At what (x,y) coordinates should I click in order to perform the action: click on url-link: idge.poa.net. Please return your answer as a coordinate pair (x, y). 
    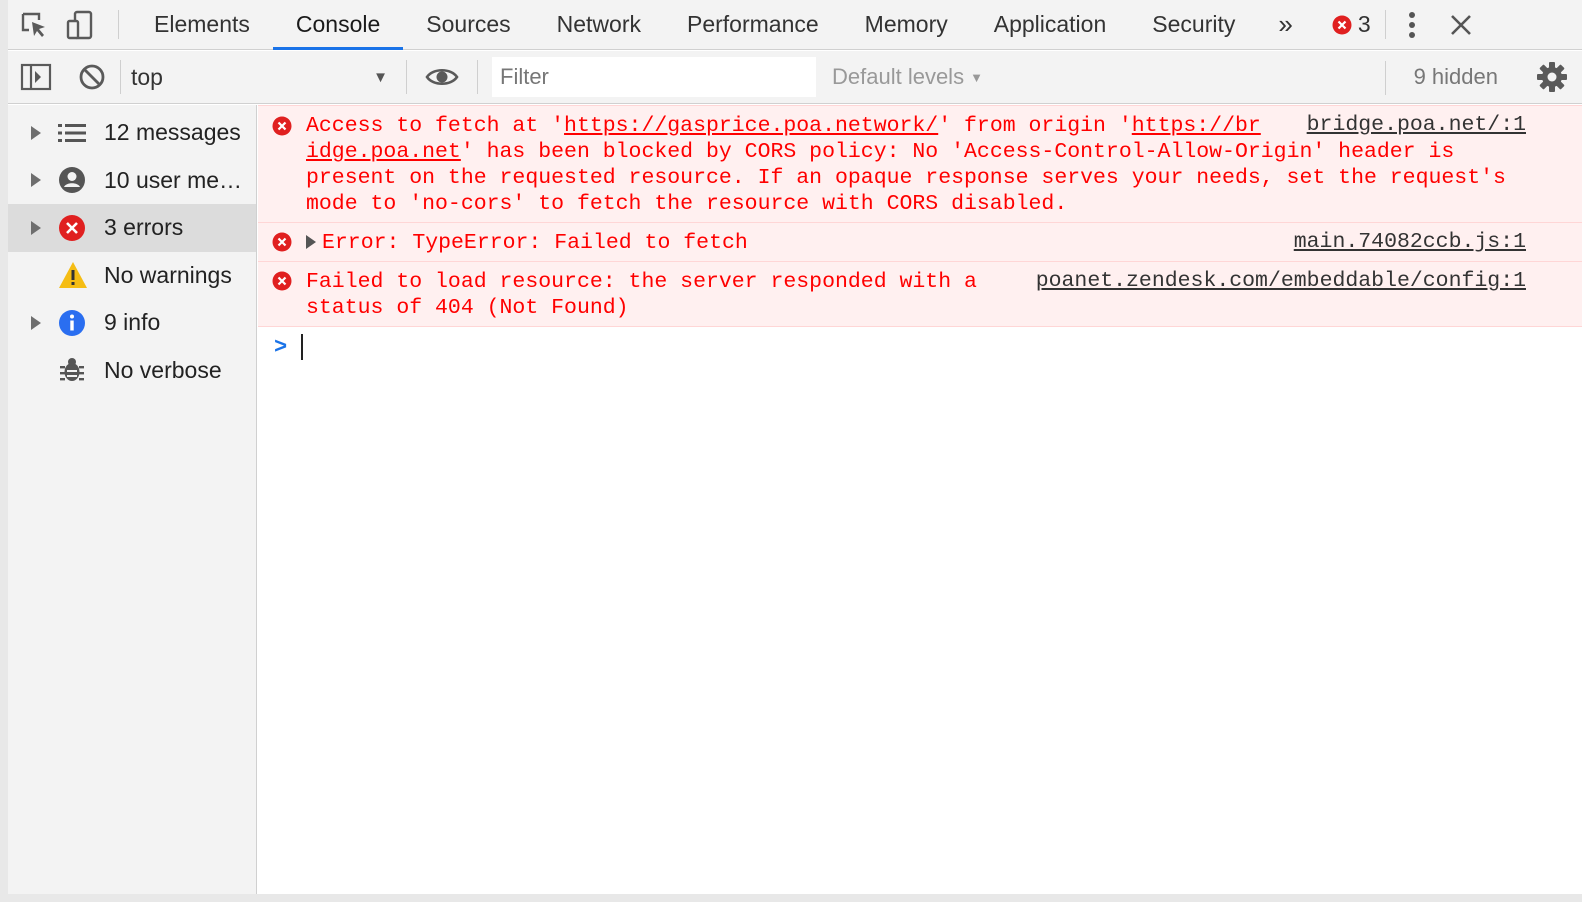
    Looking at the image, I should click on (383, 152).